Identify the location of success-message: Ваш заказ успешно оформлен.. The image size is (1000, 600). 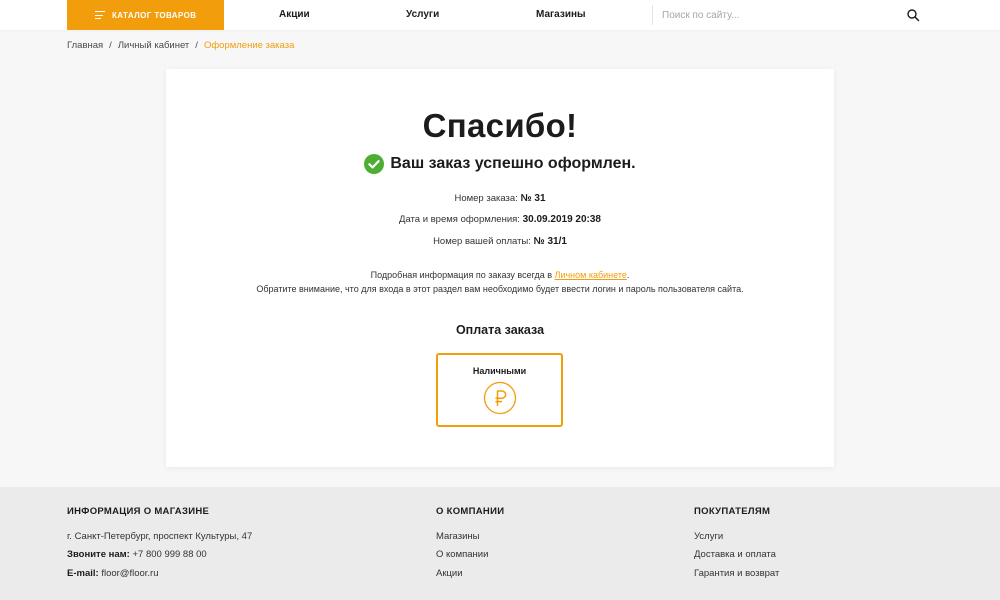
(500, 164).